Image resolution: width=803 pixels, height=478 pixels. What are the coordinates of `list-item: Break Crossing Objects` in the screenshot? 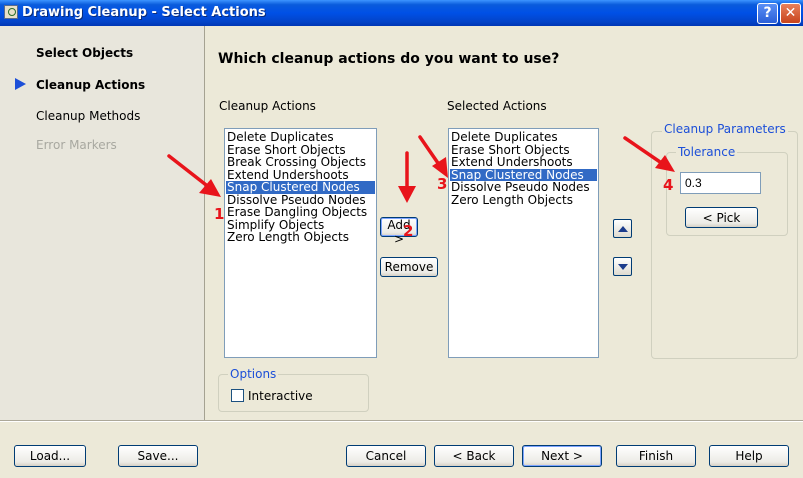 It's located at (300, 162).